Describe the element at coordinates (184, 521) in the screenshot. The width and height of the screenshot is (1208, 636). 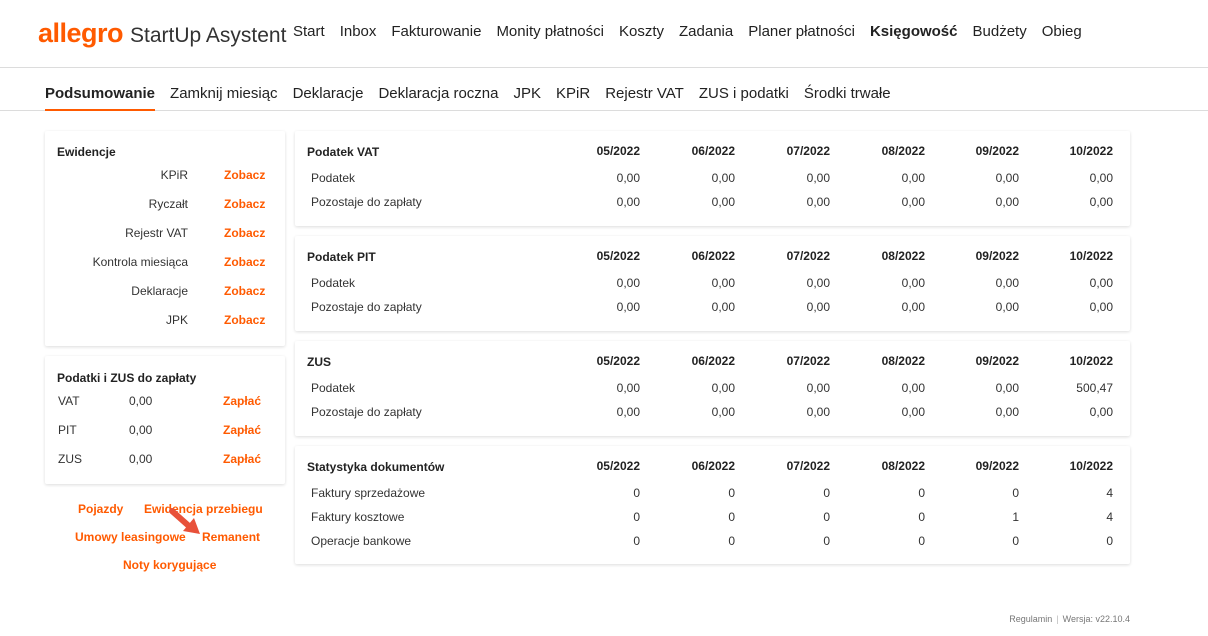
I see `pointer-arrow-icon` at that location.